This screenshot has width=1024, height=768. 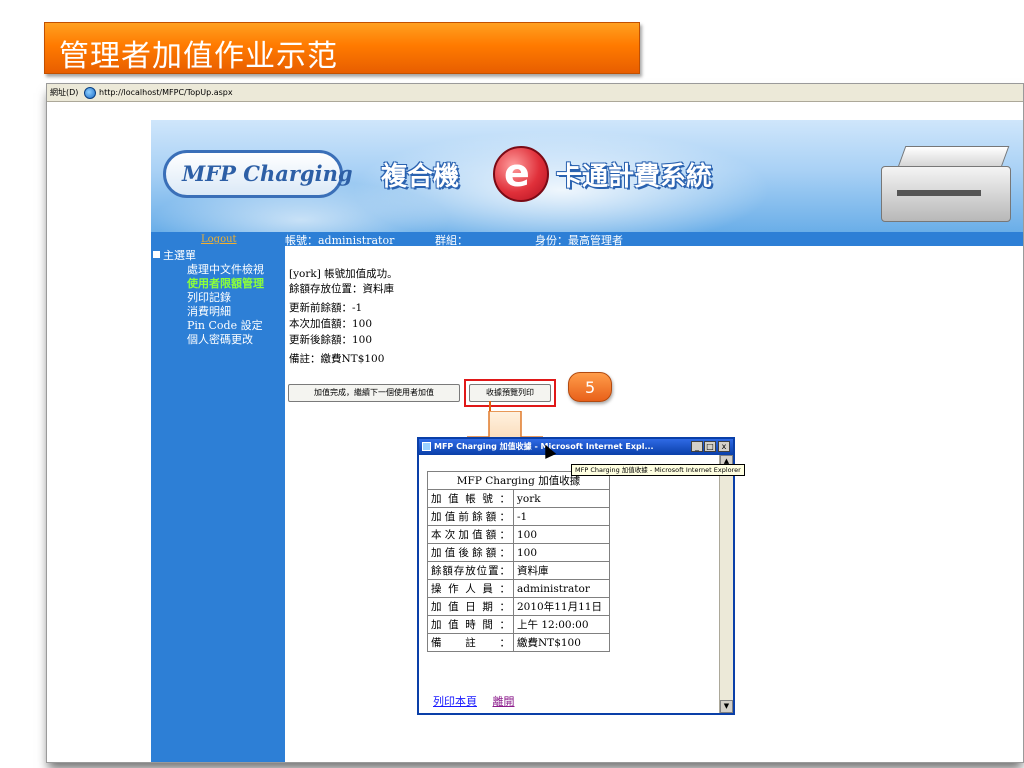 I want to click on close-button: x, so click(x=724, y=446).